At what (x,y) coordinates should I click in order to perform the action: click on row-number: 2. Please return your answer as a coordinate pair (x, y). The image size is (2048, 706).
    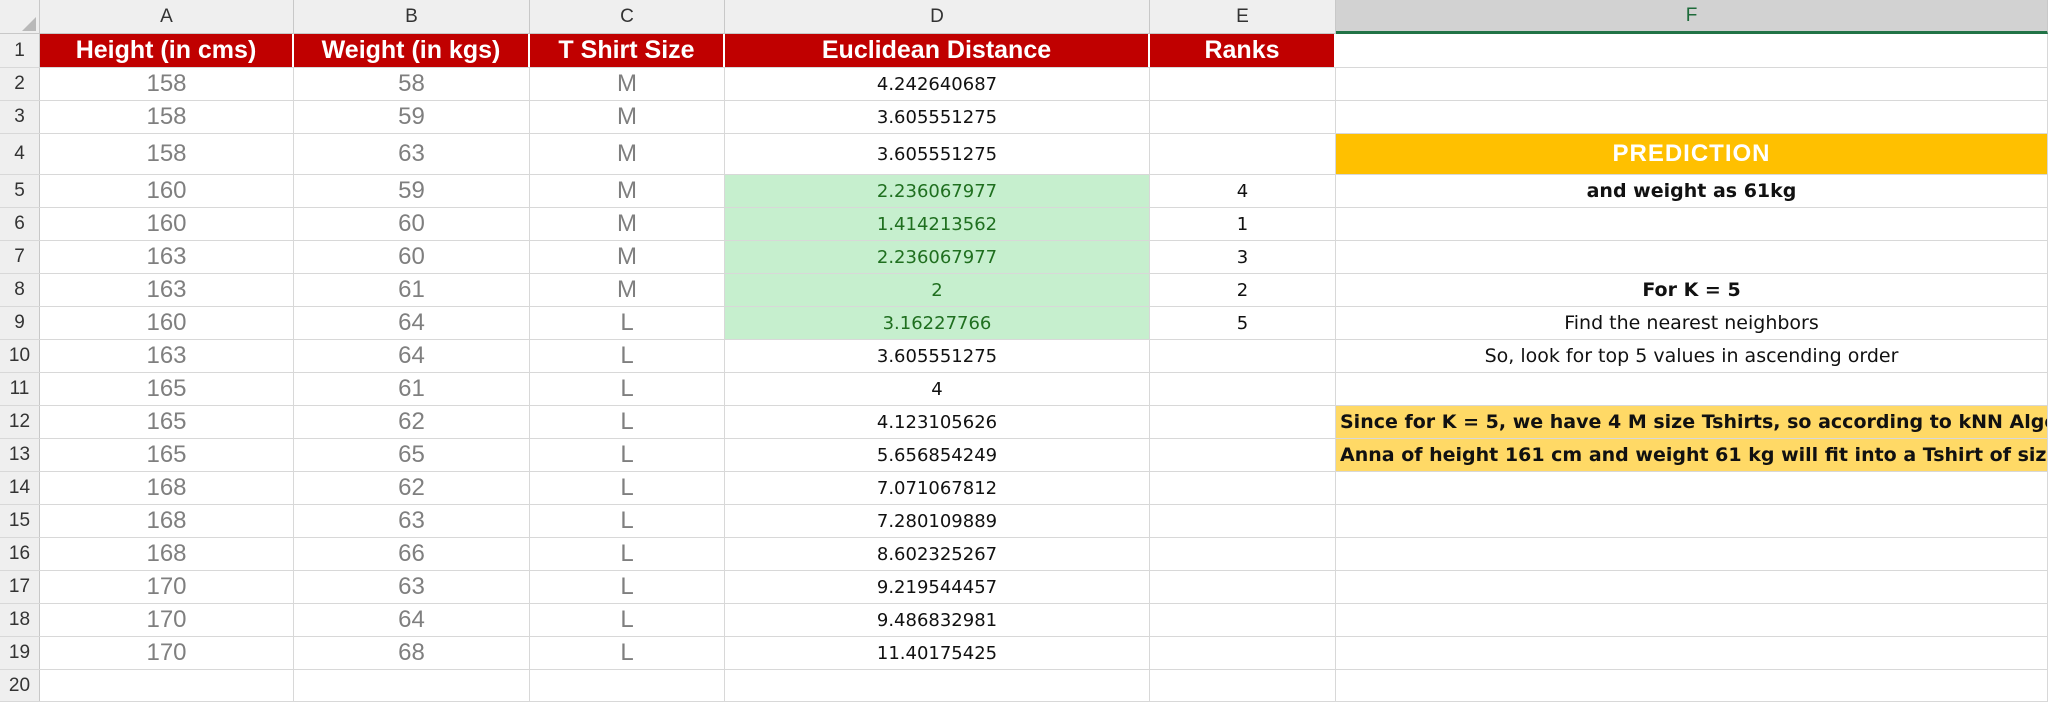
    Looking at the image, I should click on (20, 84).